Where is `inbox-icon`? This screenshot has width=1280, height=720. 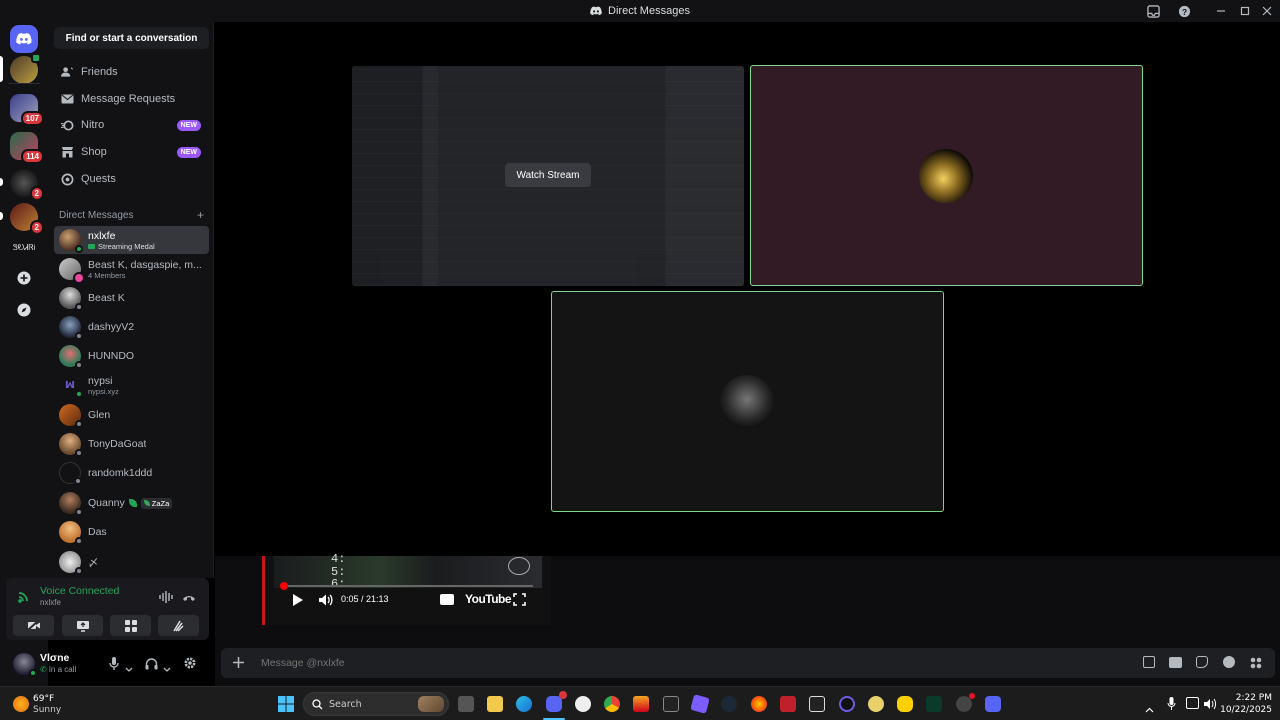 inbox-icon is located at coordinates (1153, 11).